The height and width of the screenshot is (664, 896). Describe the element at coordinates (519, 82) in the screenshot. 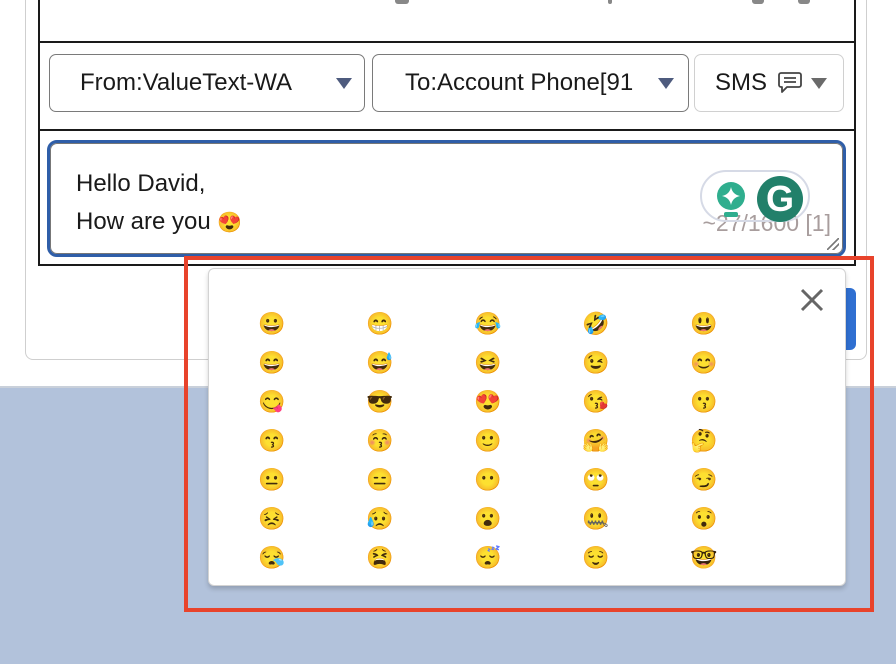

I see `to-select-value: To:Account Phone[91` at that location.